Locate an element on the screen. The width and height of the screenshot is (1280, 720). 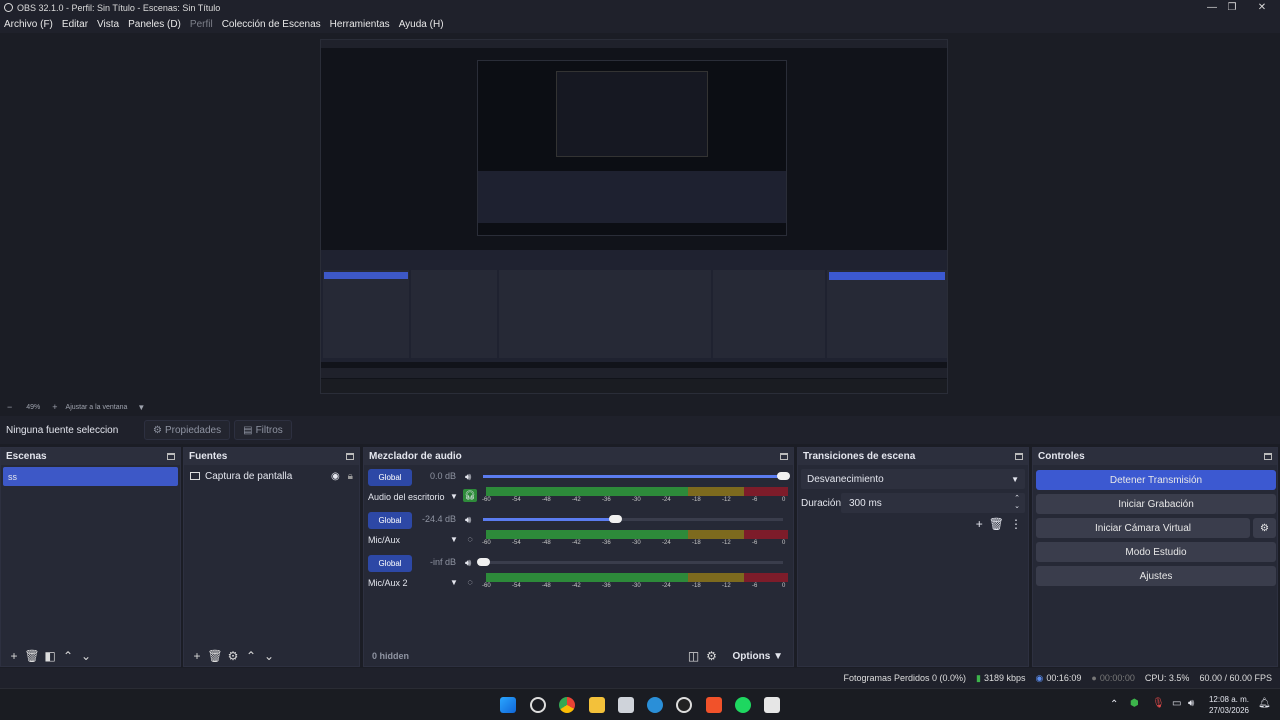
tray-volume-icon: 🔊︎ is located at coordinates (1191, 703).